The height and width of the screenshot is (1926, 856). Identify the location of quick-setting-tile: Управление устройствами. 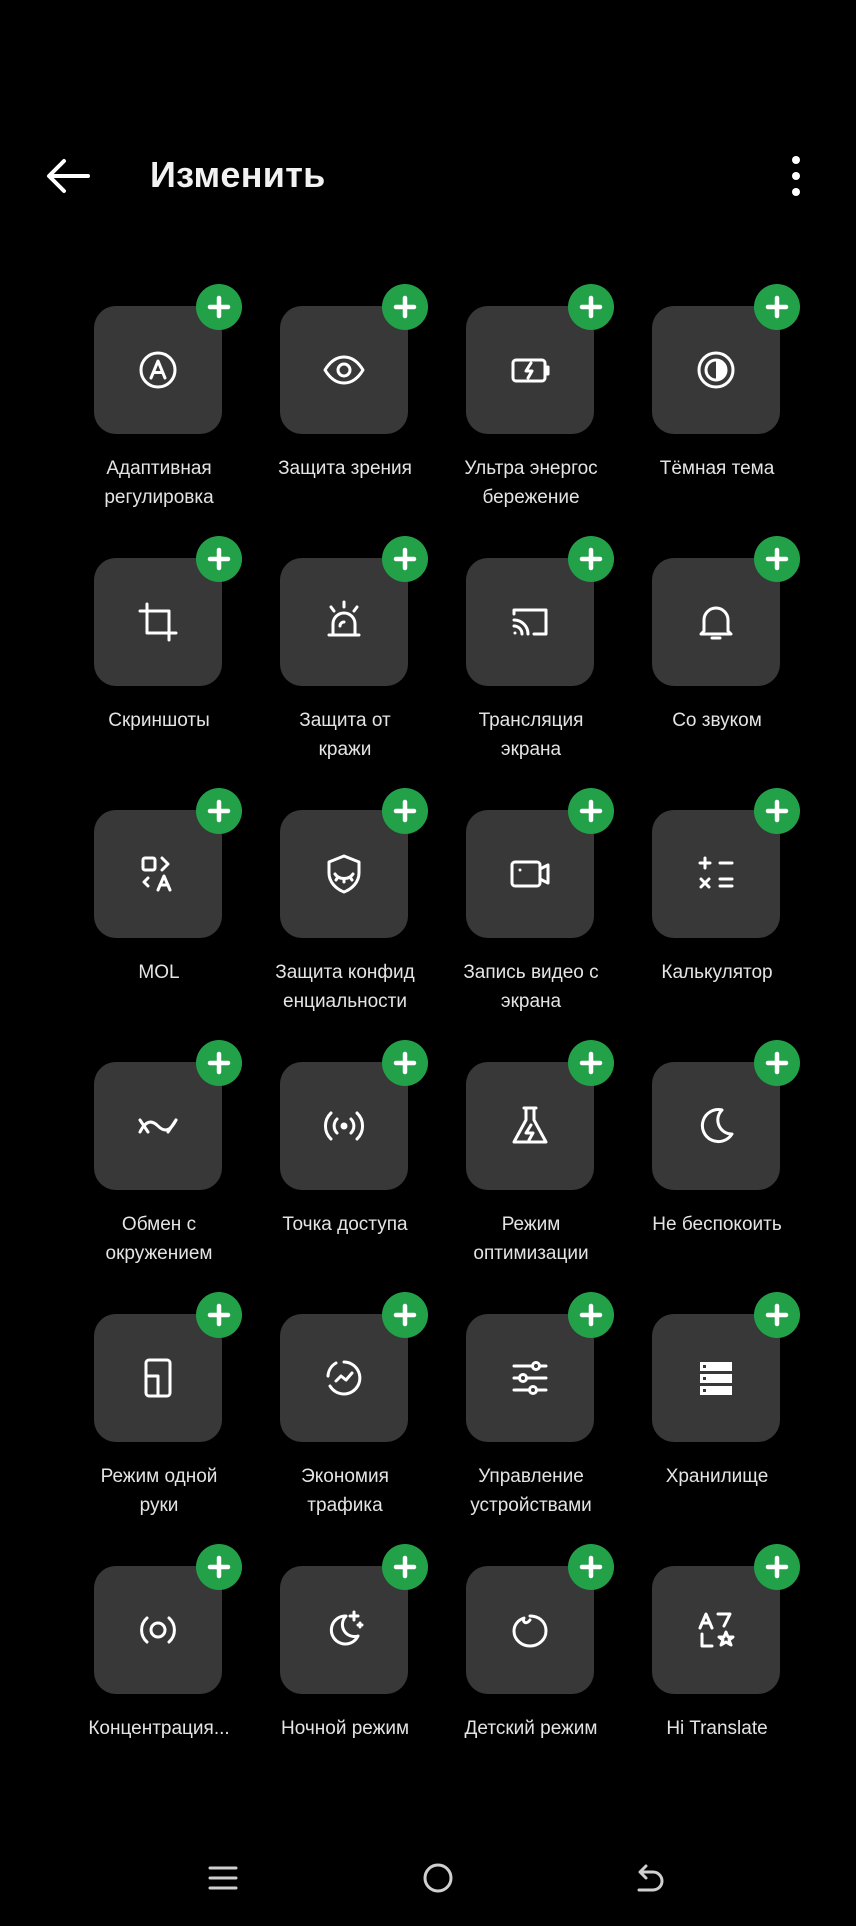
(531, 1426).